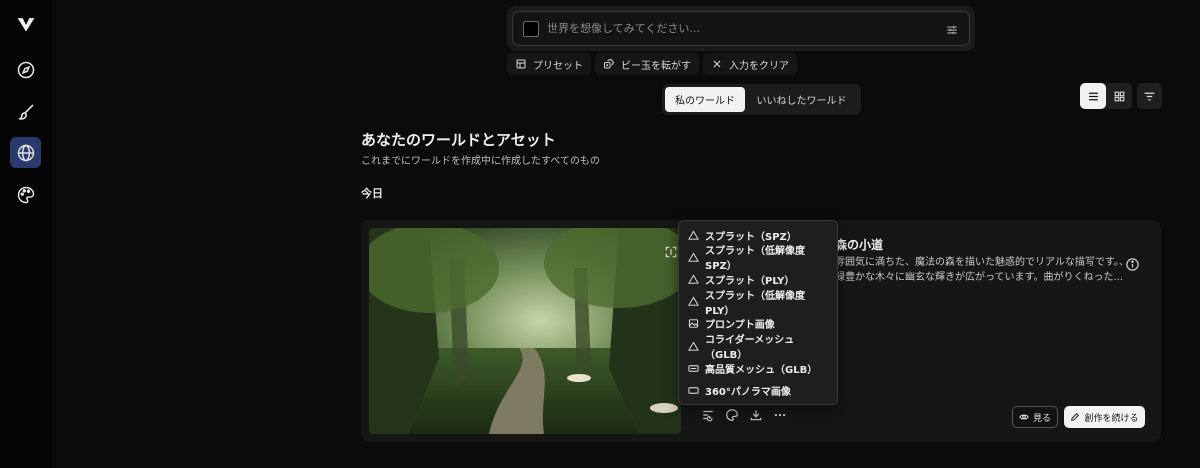  Describe the element at coordinates (525, 331) in the screenshot. I see `world-thumbnail` at that location.